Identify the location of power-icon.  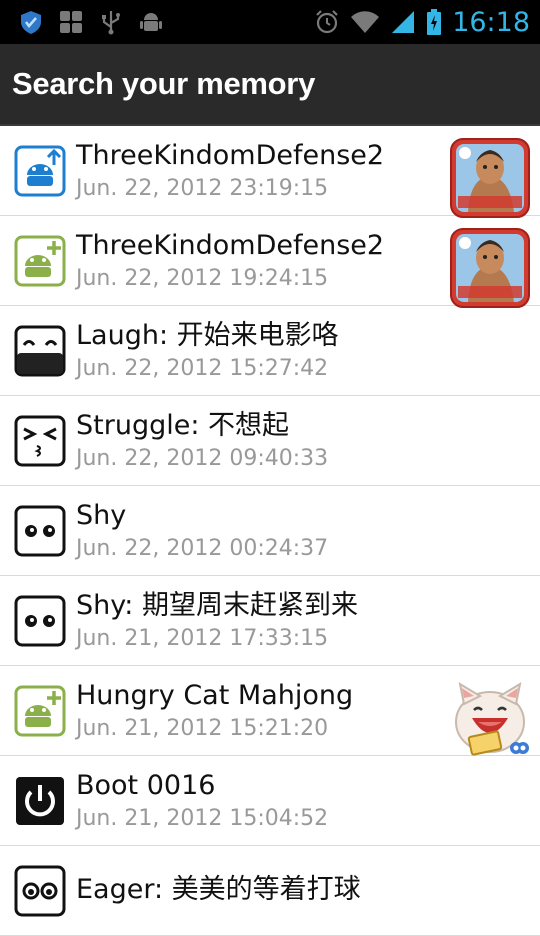
(40, 801).